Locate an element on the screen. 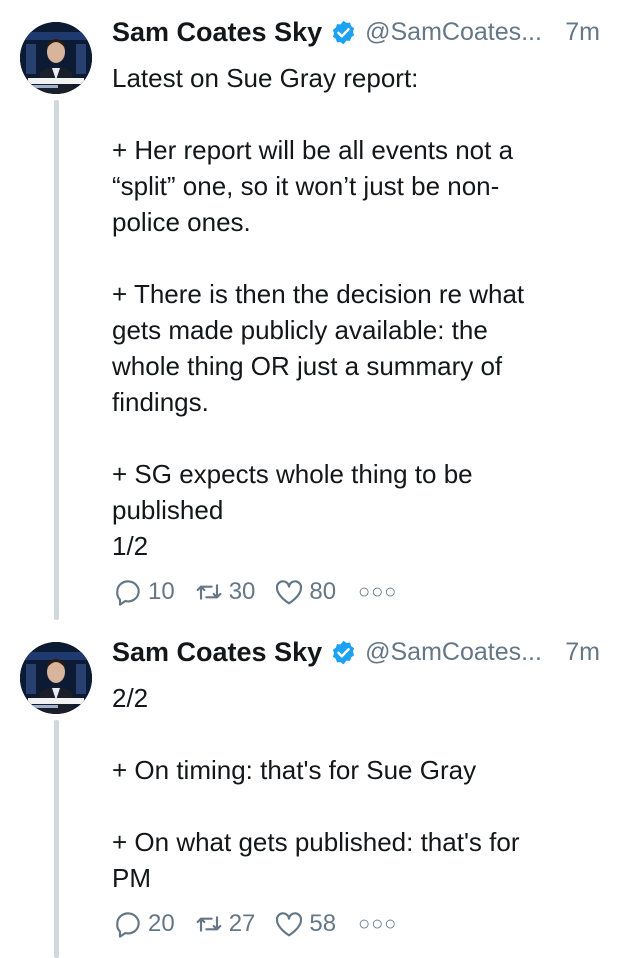  tweet-line: findings. is located at coordinates (160, 402).